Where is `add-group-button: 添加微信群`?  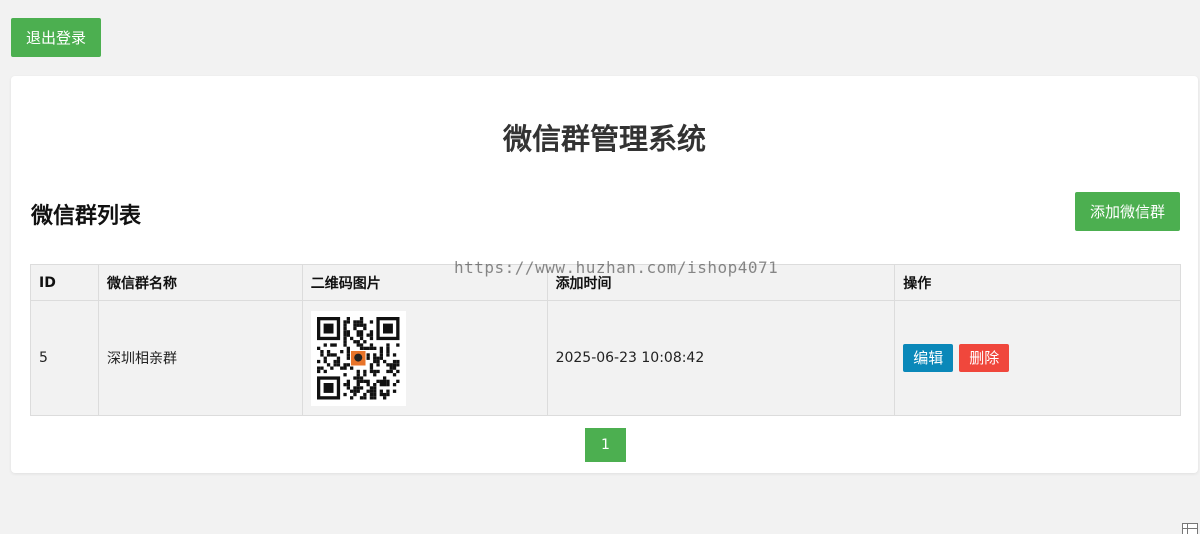 add-group-button: 添加微信群 is located at coordinates (1127, 211).